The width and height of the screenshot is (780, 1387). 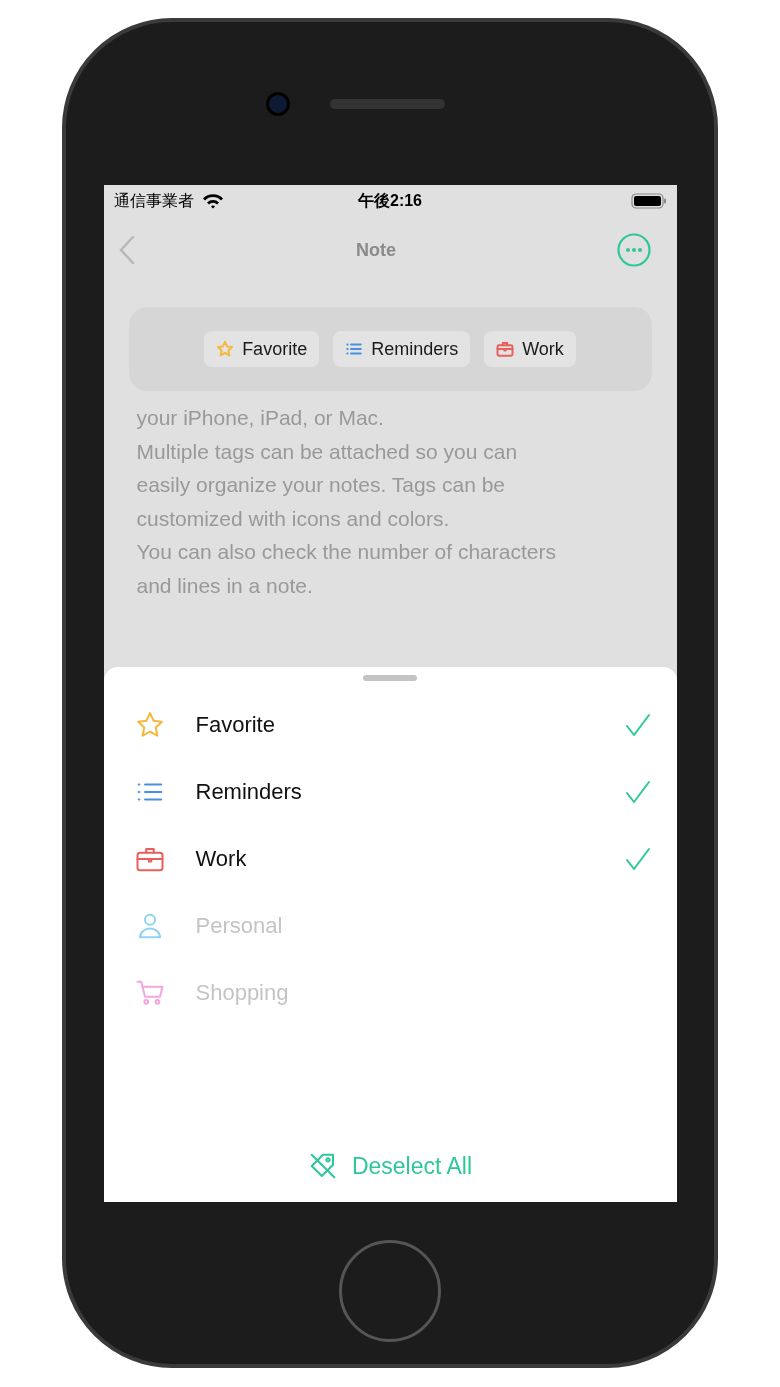 I want to click on tag-chip: Favorite, so click(x=262, y=349).